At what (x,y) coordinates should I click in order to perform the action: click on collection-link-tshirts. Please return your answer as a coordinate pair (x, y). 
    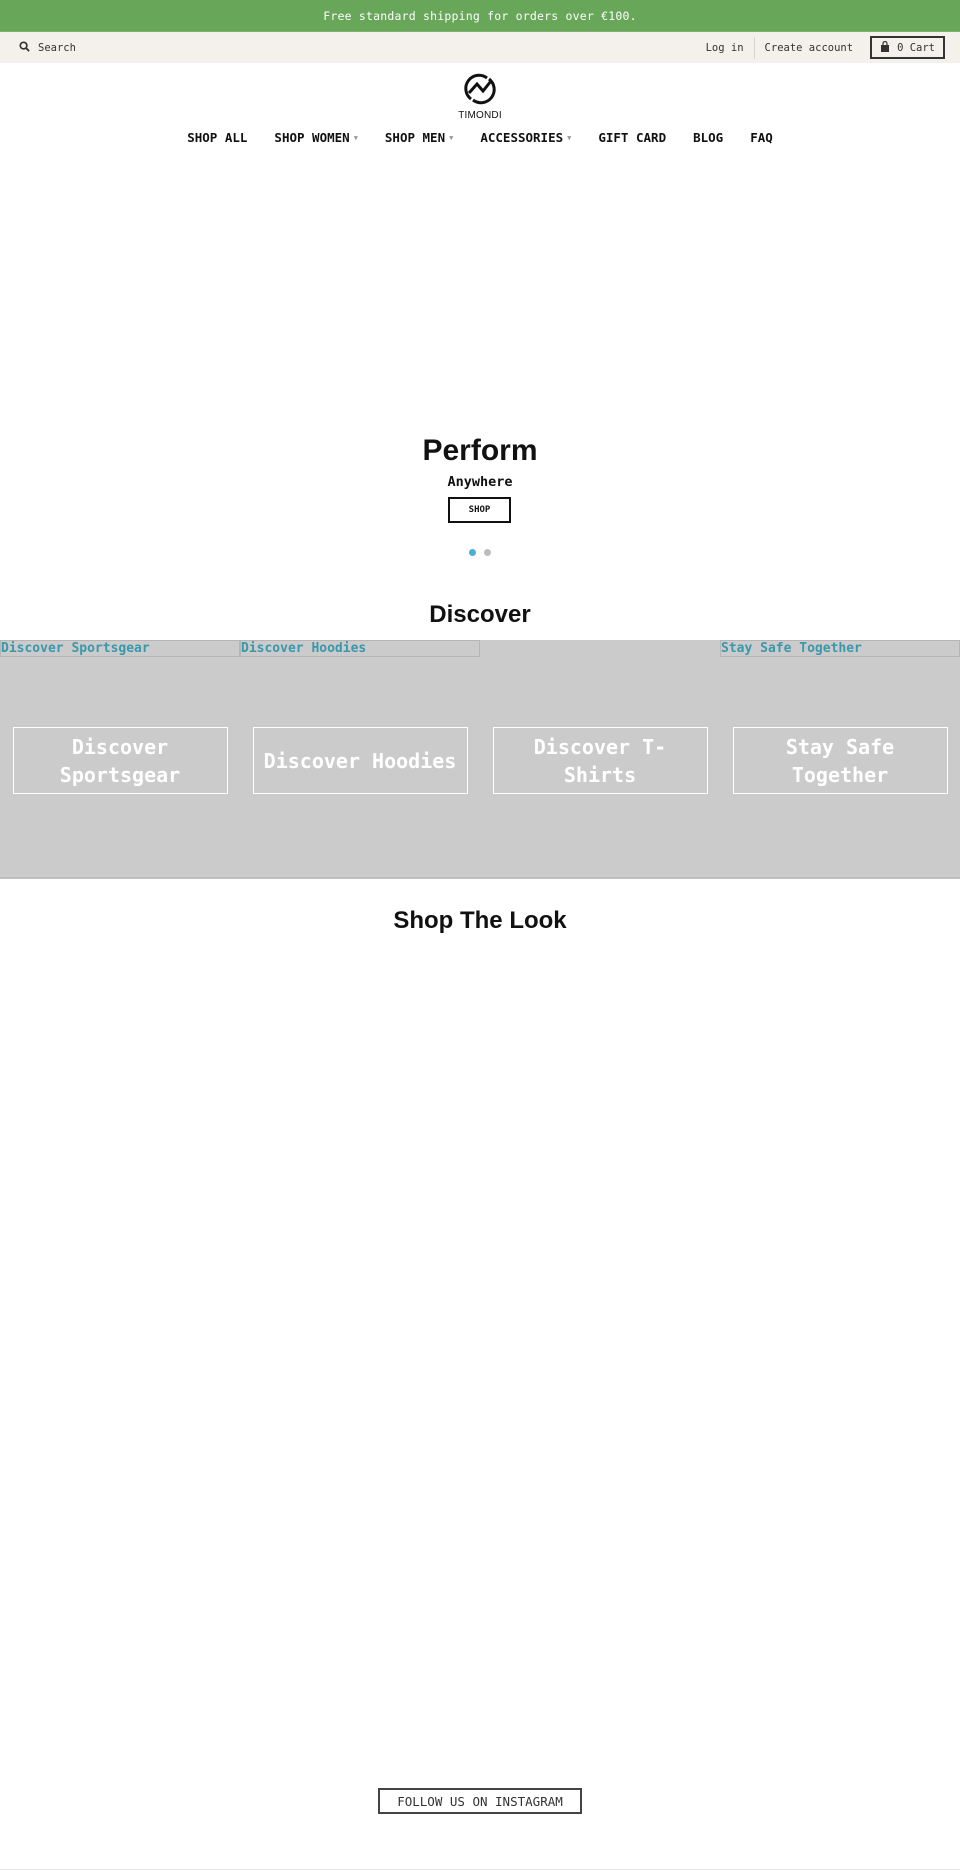
    Looking at the image, I should click on (600, 648).